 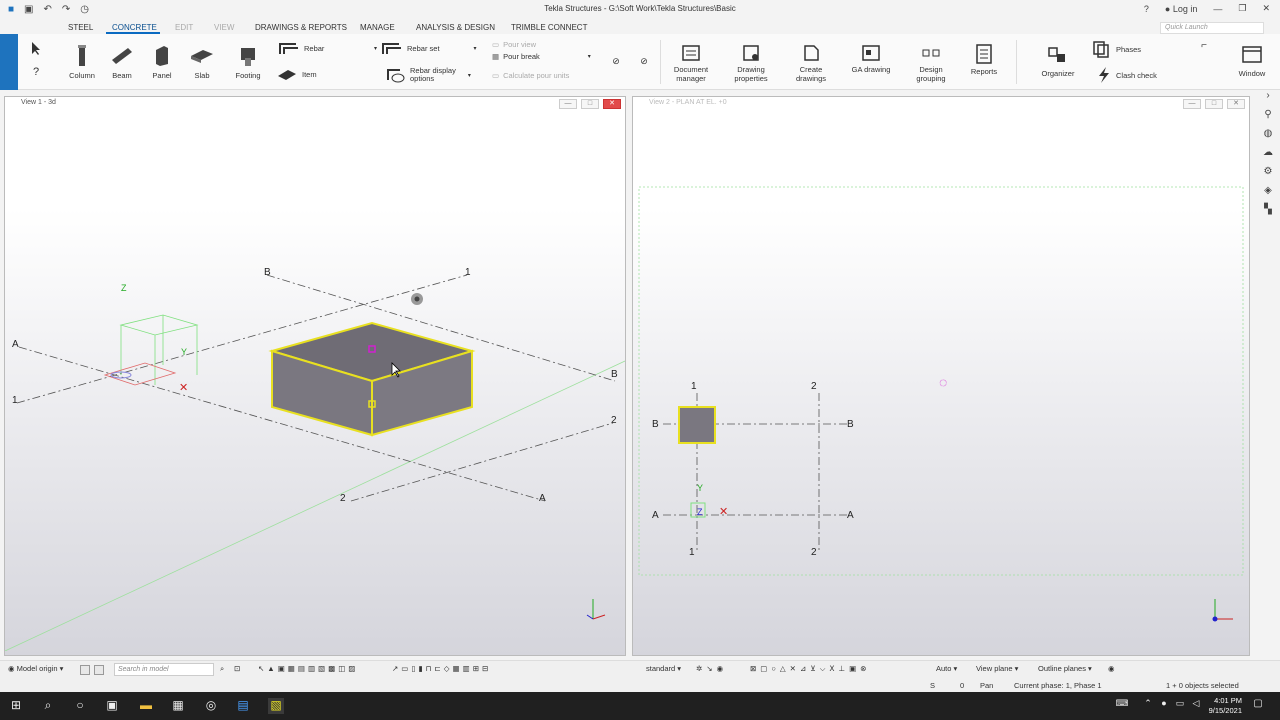 What do you see at coordinates (811, 63) in the screenshot?
I see `create-drawings-button: Create drawings` at bounding box center [811, 63].